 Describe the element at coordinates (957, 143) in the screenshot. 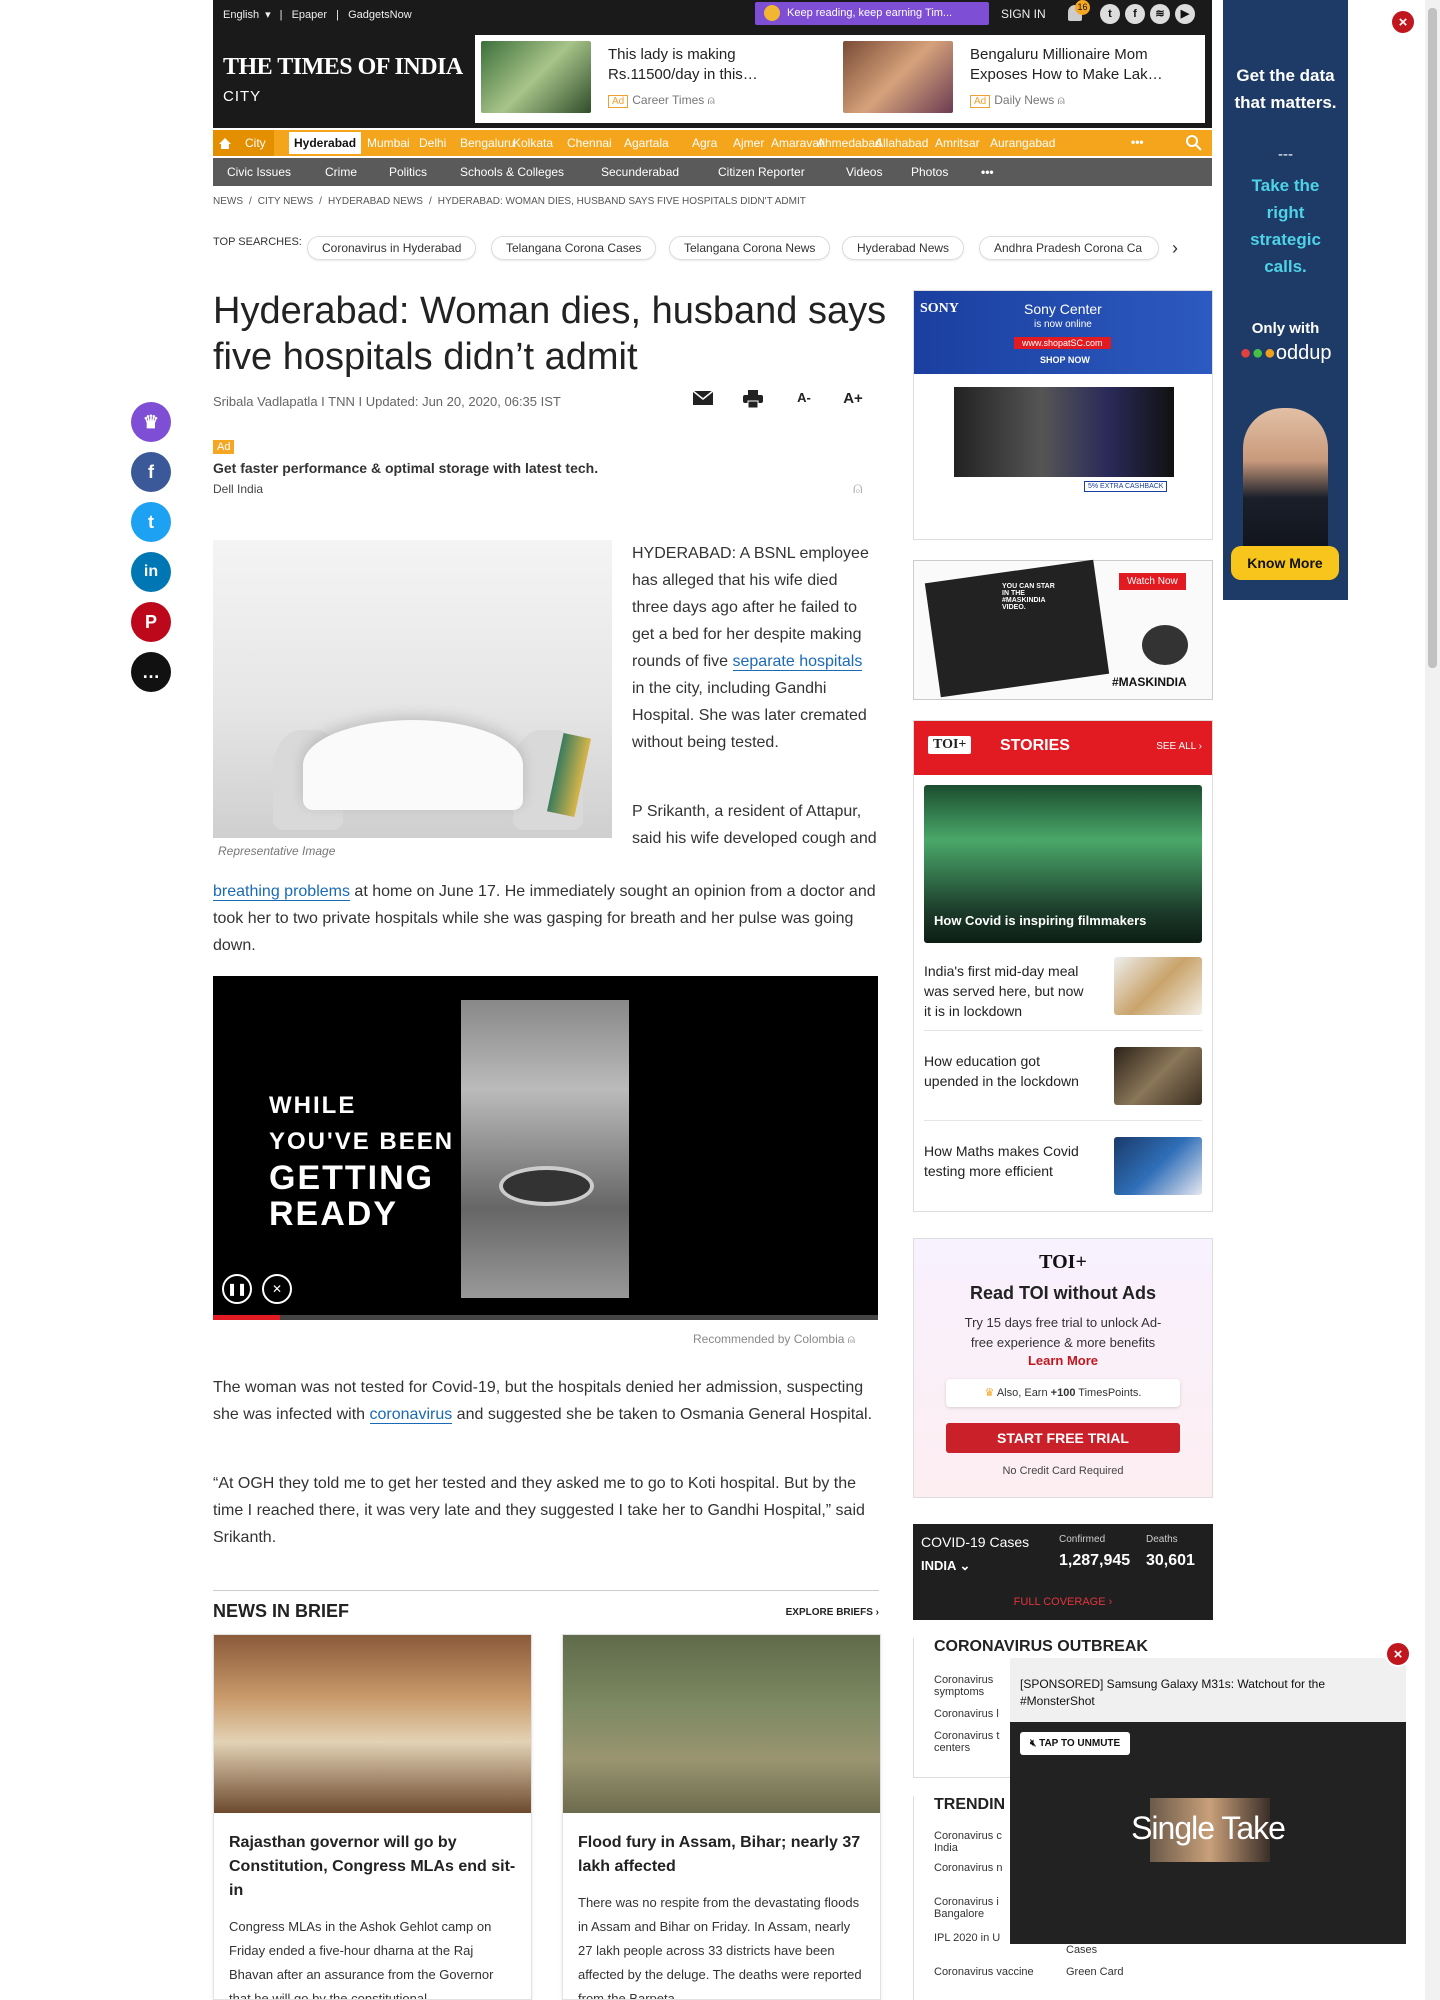

I see `nav-city-item: Amritsar` at that location.